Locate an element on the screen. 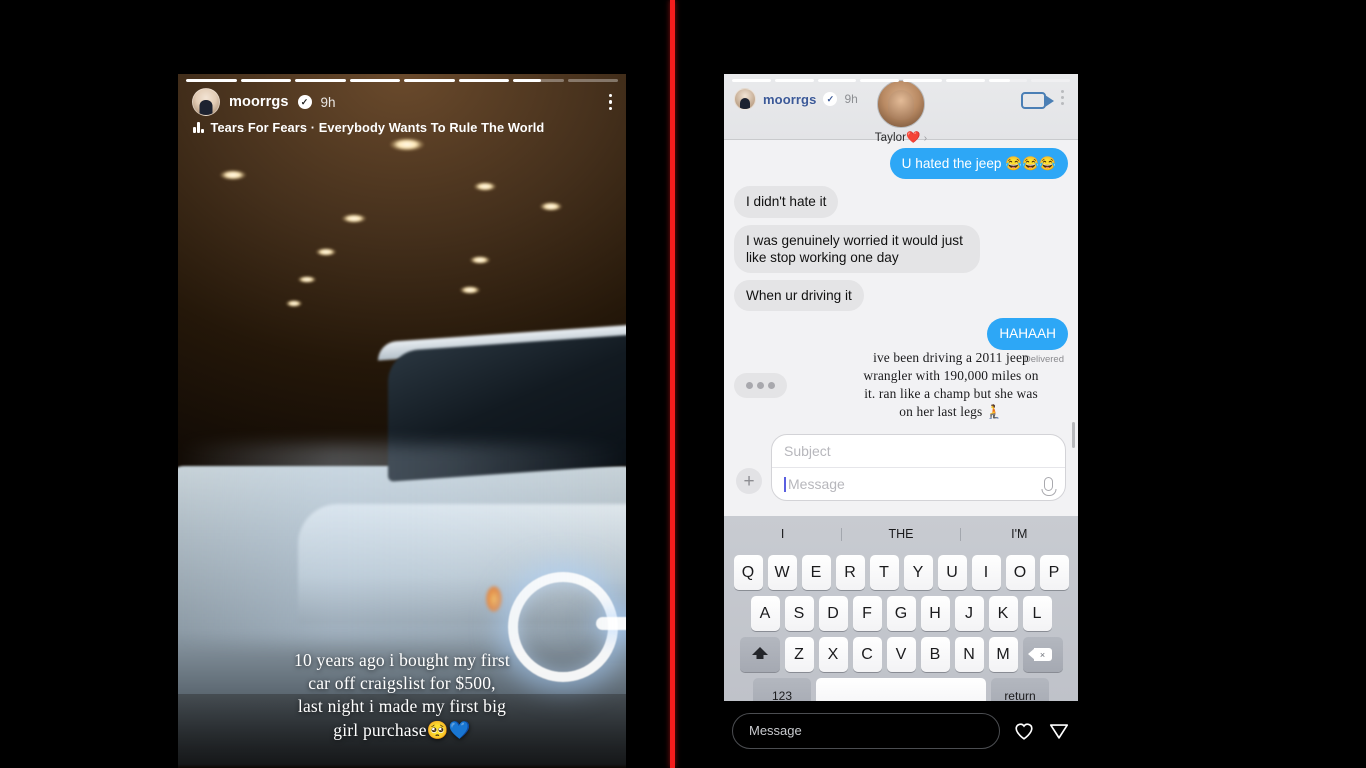  scrollbar-thumb is located at coordinates (1073, 435).